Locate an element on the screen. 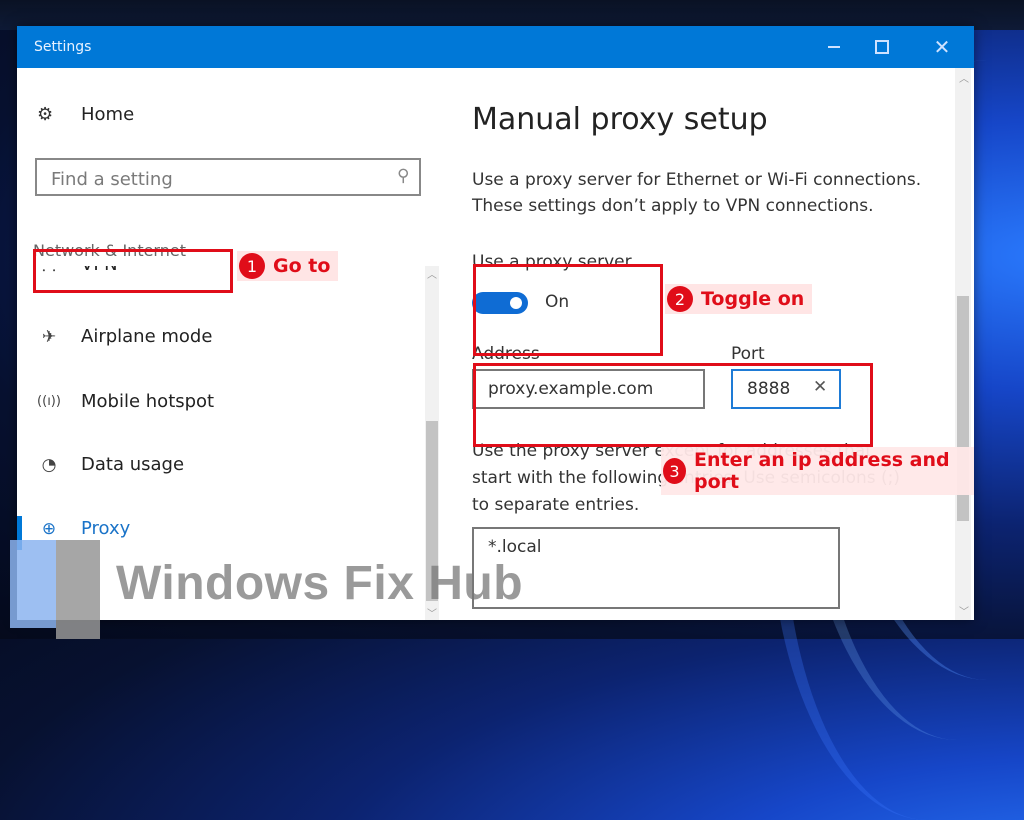 This screenshot has height=820, width=1024. sidebar-item-label: Data usage is located at coordinates (133, 464).